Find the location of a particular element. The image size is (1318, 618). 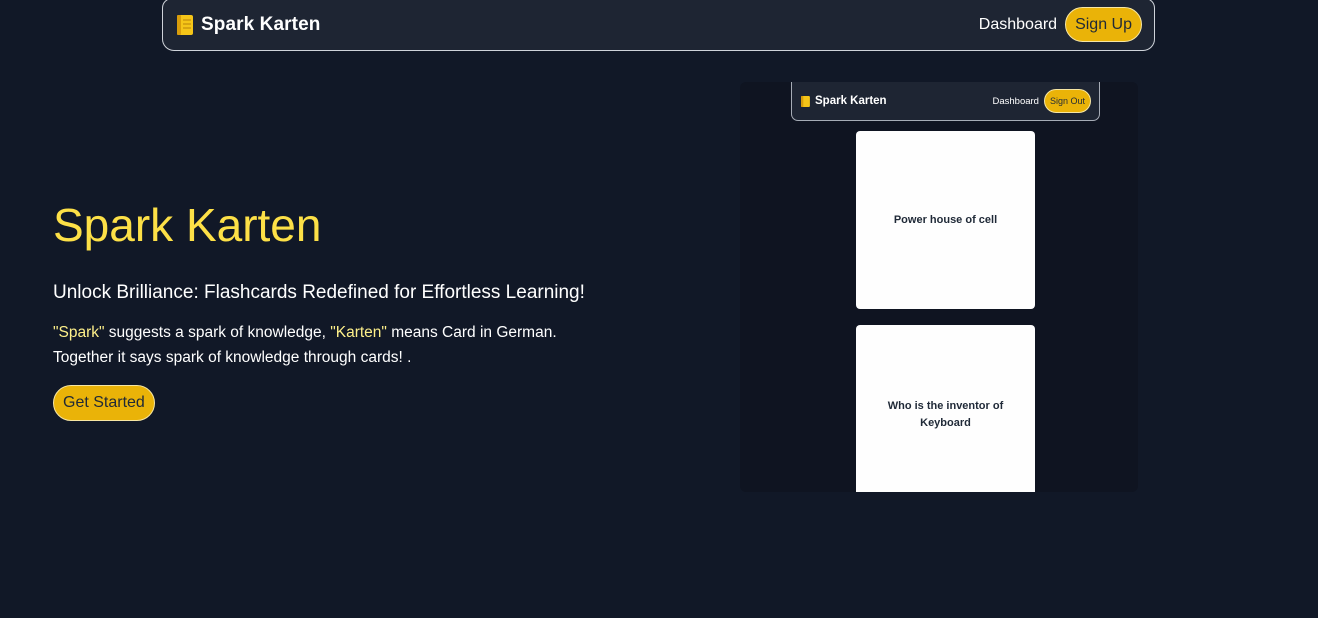

top-navbar: Spark Karten Dashboard Sign Up is located at coordinates (658, 25).